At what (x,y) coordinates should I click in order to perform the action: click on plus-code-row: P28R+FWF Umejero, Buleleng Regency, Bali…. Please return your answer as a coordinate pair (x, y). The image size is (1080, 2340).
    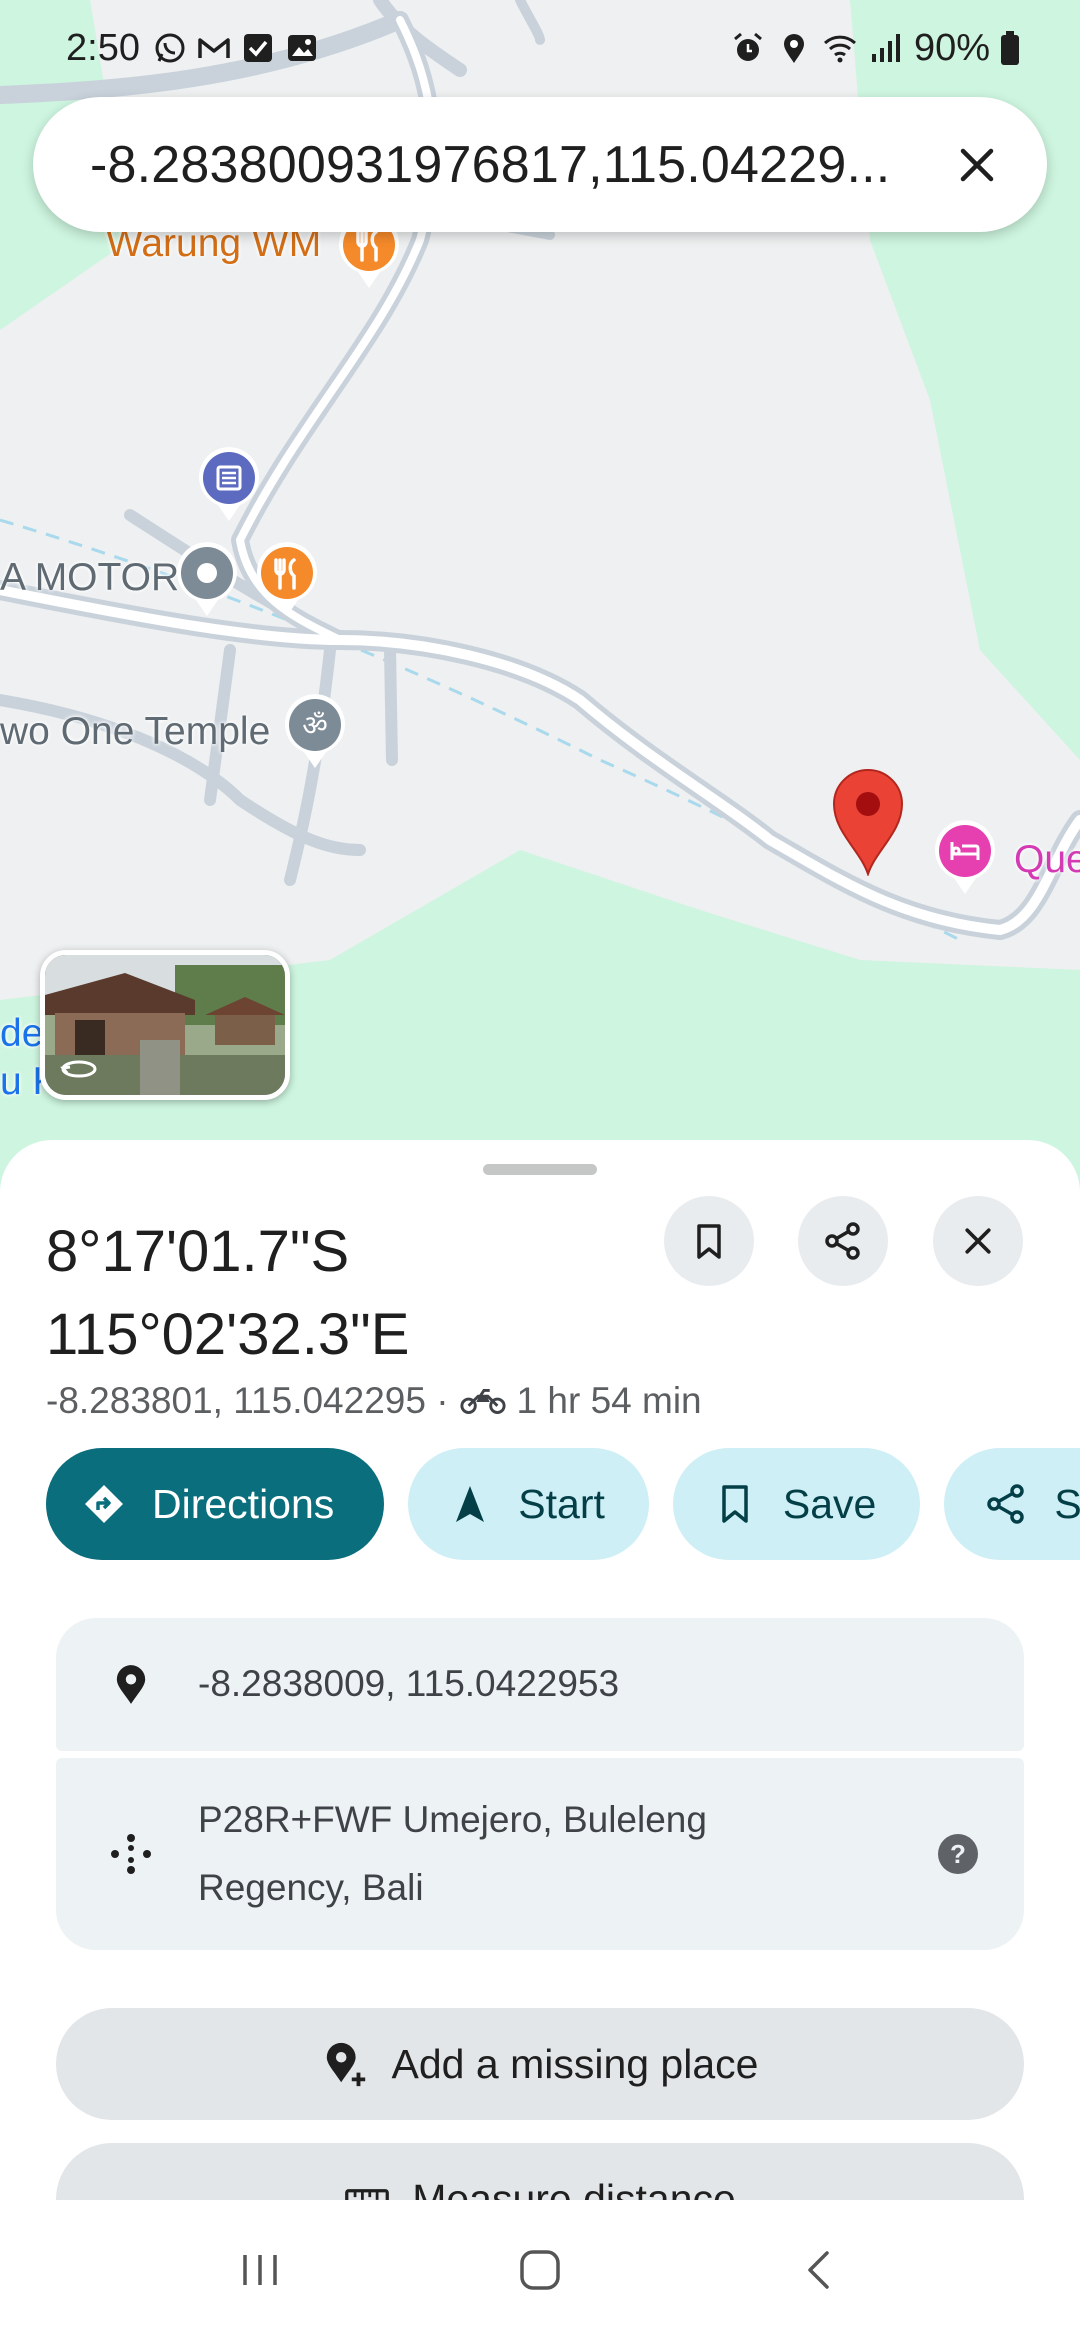
    Looking at the image, I should click on (540, 1854).